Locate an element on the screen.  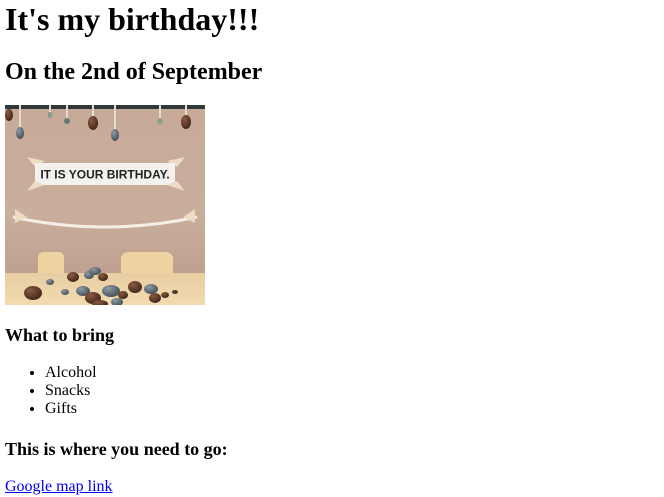
banner-text: IT IS YOUR BIRTHDAY. is located at coordinates (104, 175).